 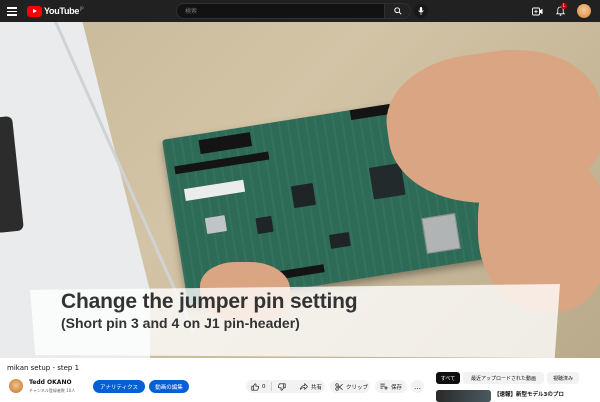 What do you see at coordinates (222, 163) in the screenshot?
I see `board-pin-header-left` at bounding box center [222, 163].